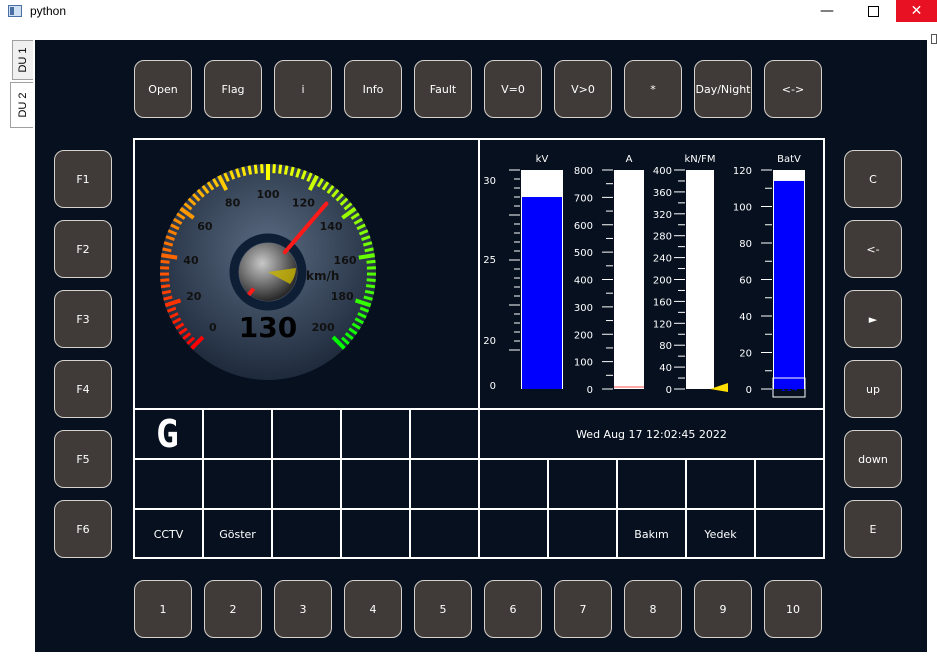  I want to click on speedometer-tick-label: 0, so click(213, 327).